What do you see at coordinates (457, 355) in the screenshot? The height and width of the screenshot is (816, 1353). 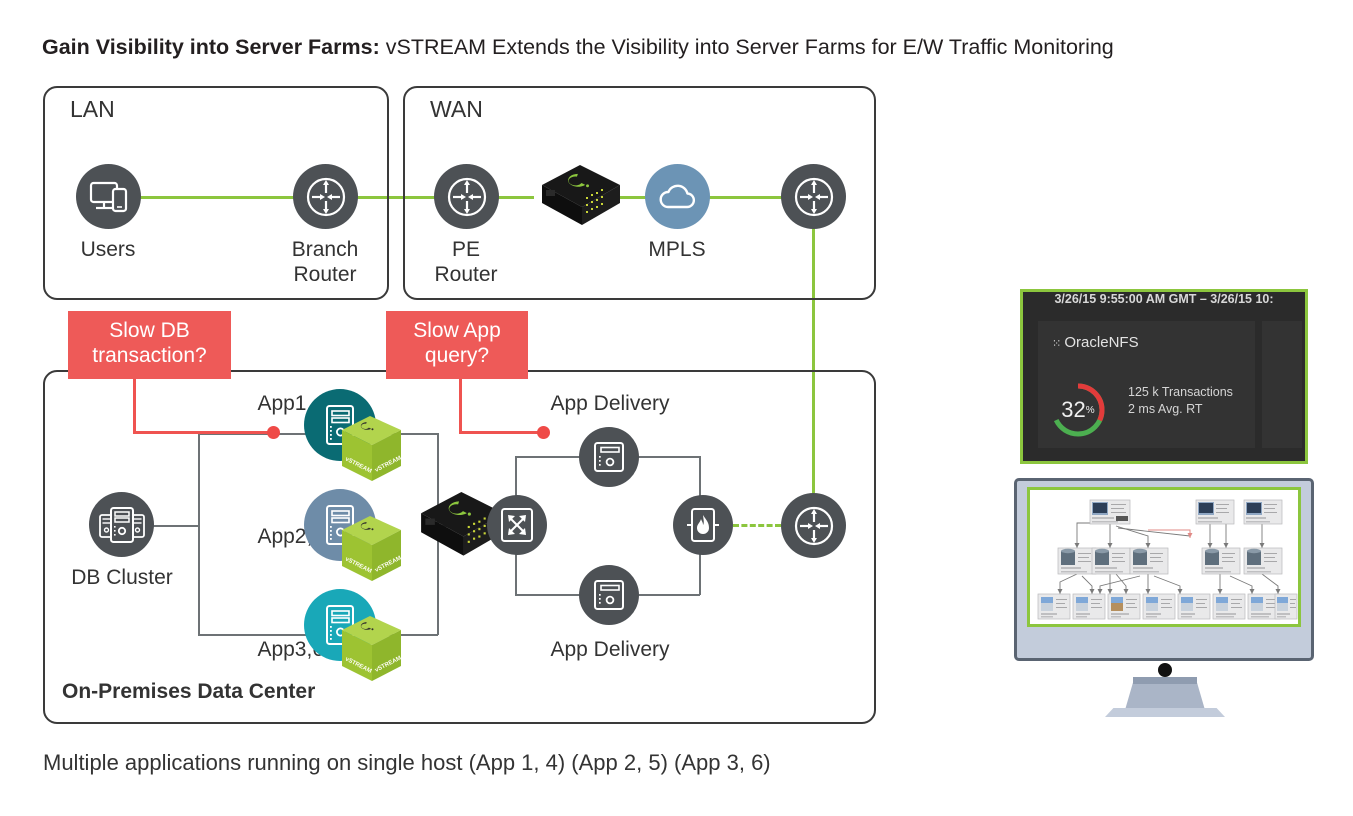 I see `callout-slow-app-line2: query?` at bounding box center [457, 355].